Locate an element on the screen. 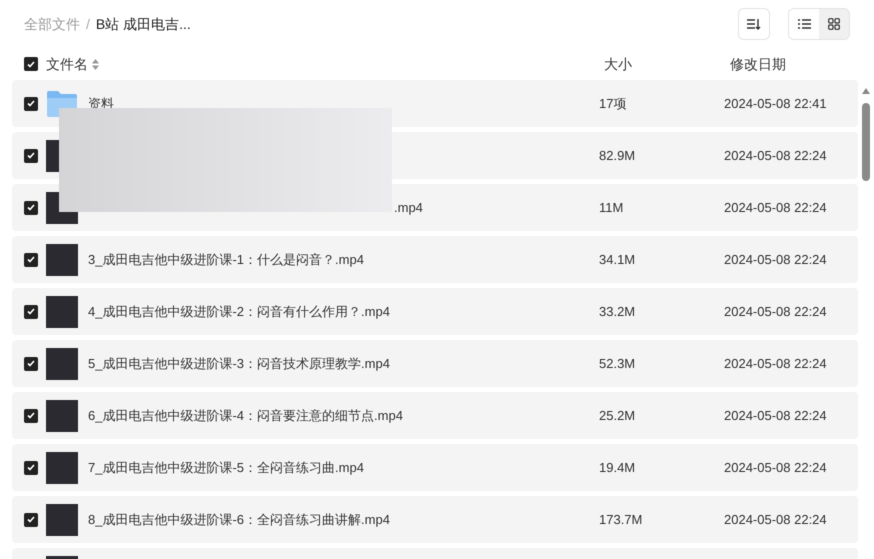 The height and width of the screenshot is (559, 874). file-name: 8_成田电吉他中级进阶课-6：全闷音练习曲讲解.mp4 is located at coordinates (239, 519).